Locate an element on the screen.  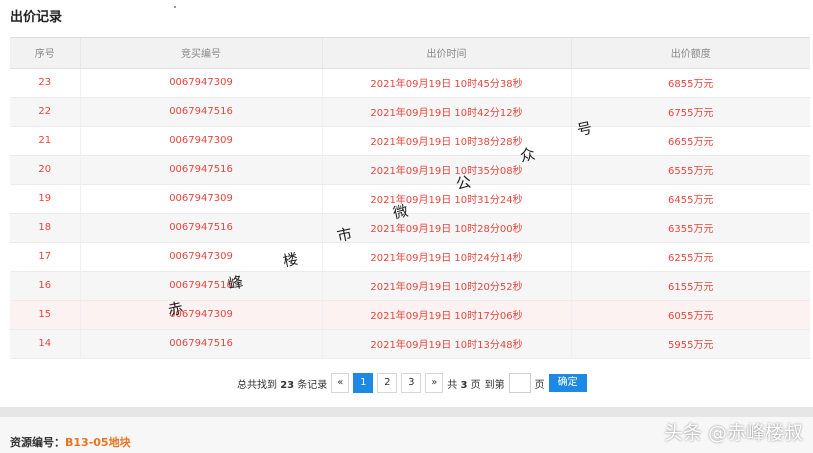
cell-bid-amount: 6355万元 is located at coordinates (690, 228).